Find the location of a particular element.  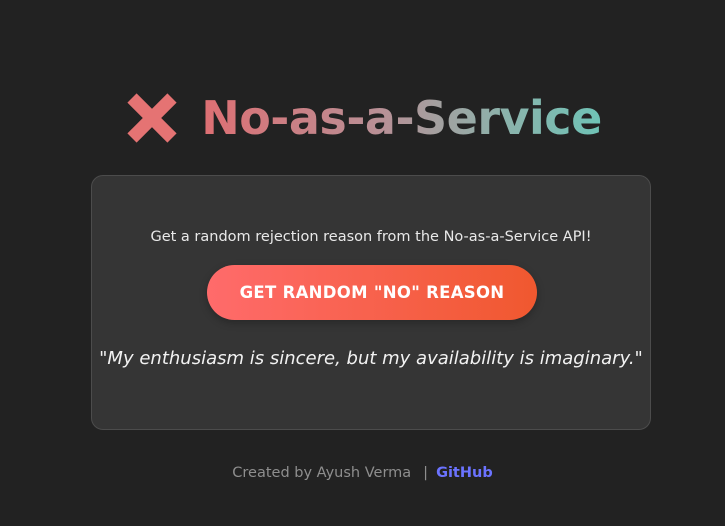

footer-credit: Created by Ayush Verma is located at coordinates (322, 473).